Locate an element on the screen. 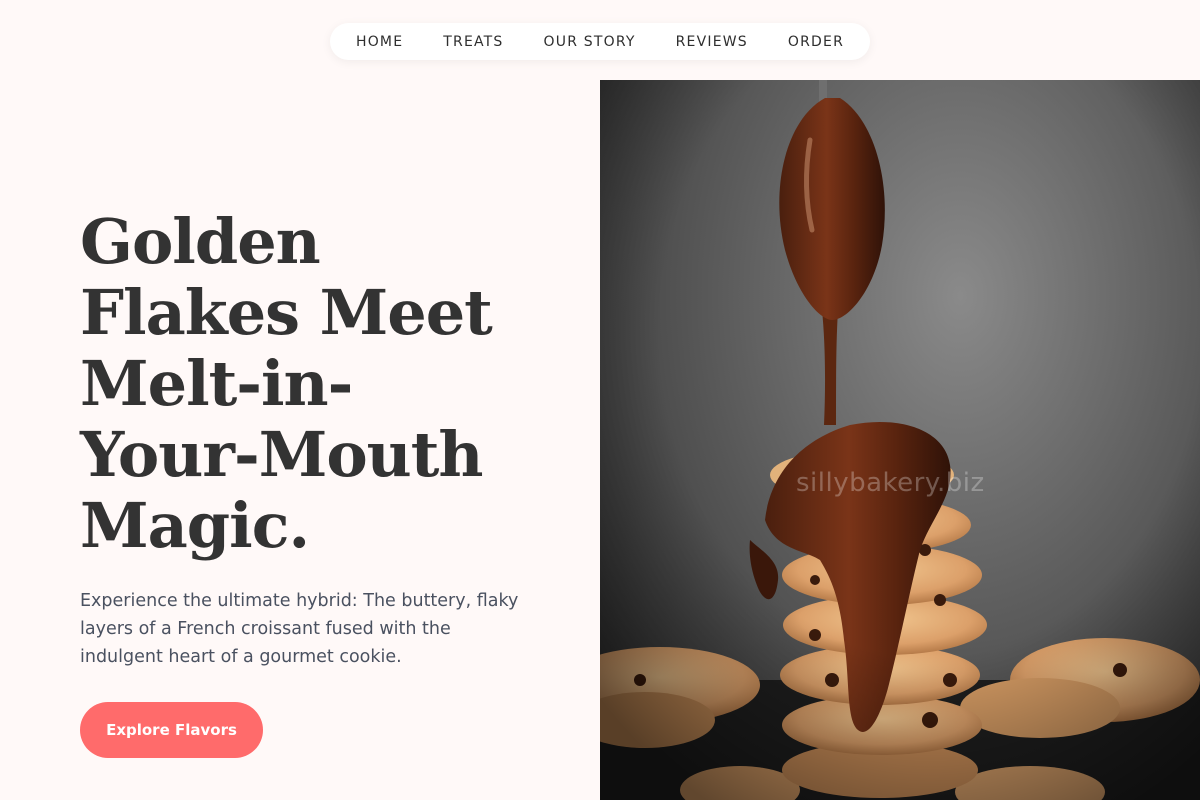 This screenshot has height=800, width=1200. hero-title-line: Golden is located at coordinates (200, 241).